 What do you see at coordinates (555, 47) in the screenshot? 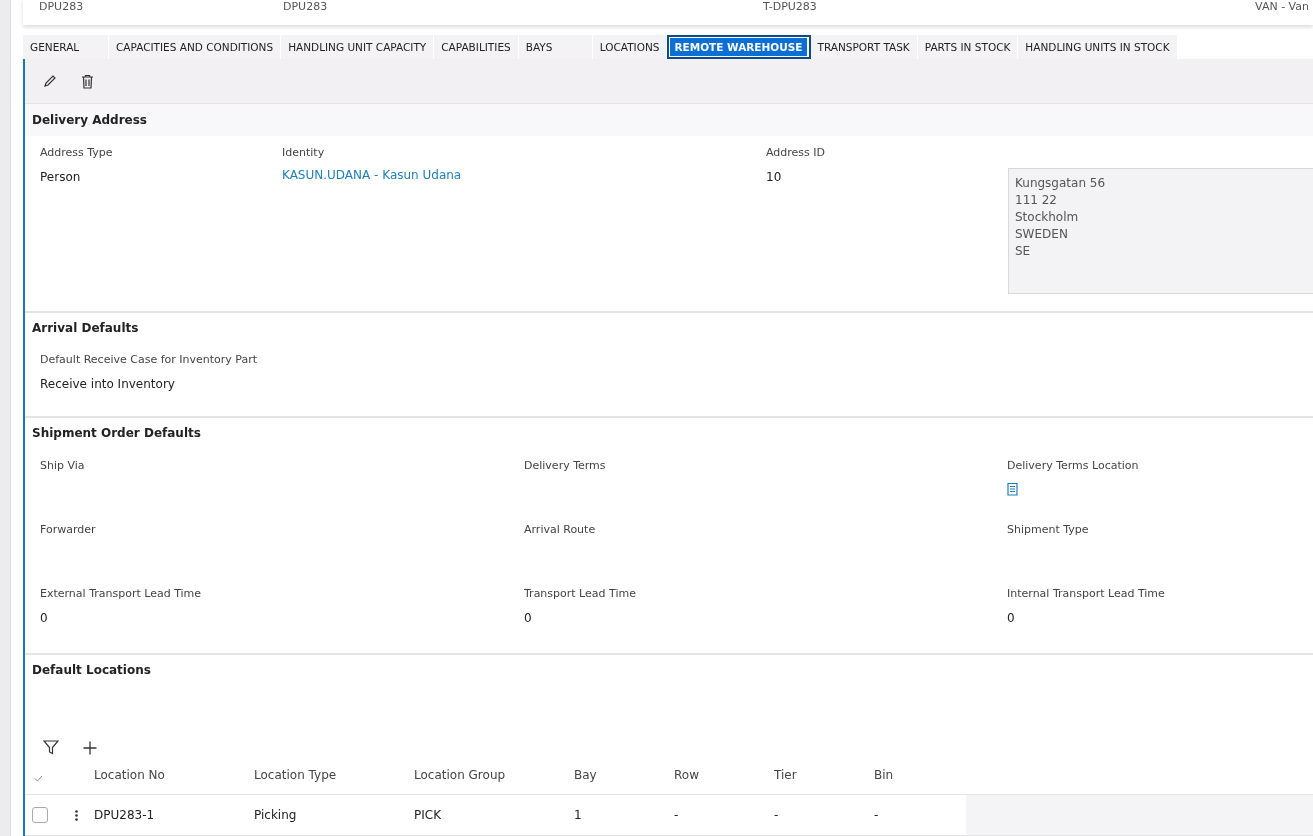
I see `tab: BAYS` at bounding box center [555, 47].